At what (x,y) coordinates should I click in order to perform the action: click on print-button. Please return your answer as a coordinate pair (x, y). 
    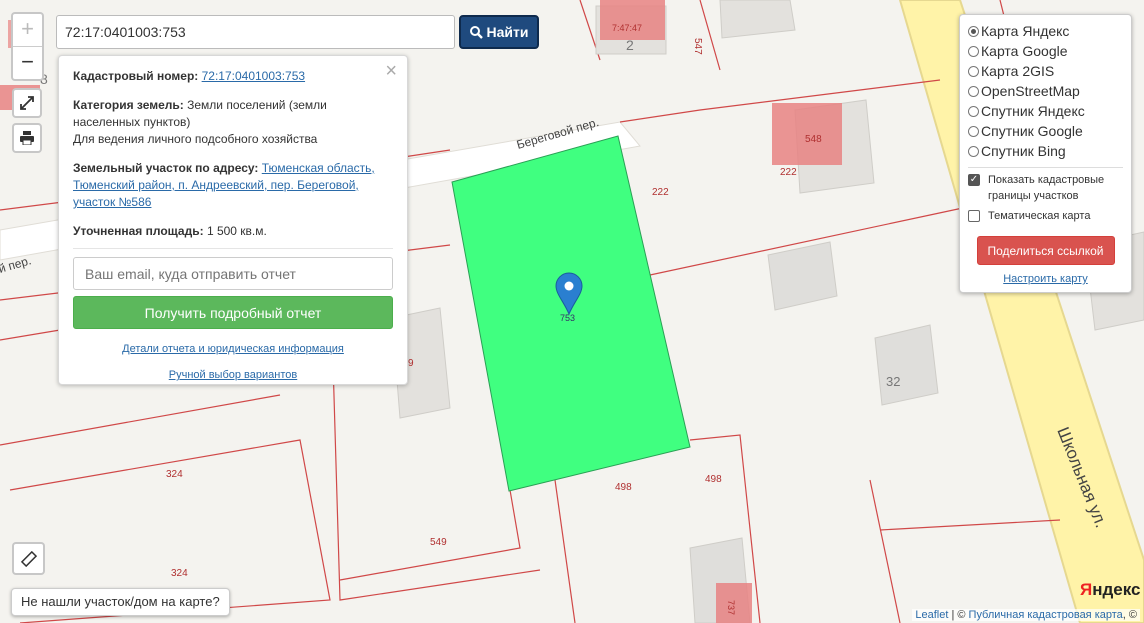
    Looking at the image, I should click on (27, 138).